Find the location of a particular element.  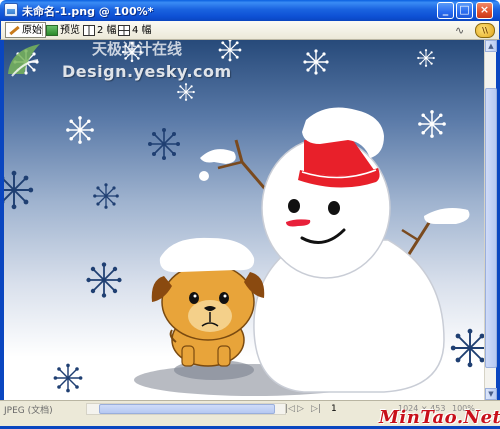

vertical-scroll-thumb is located at coordinates (491, 228).